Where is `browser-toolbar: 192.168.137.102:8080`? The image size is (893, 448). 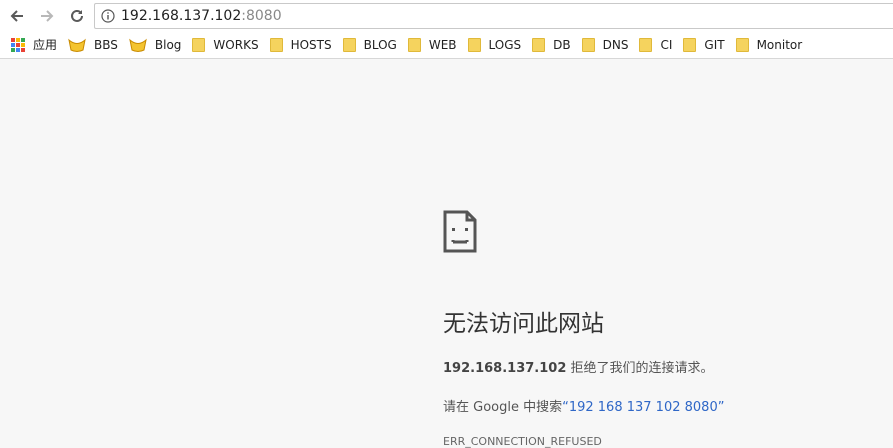 browser-toolbar: 192.168.137.102:8080 is located at coordinates (446, 15).